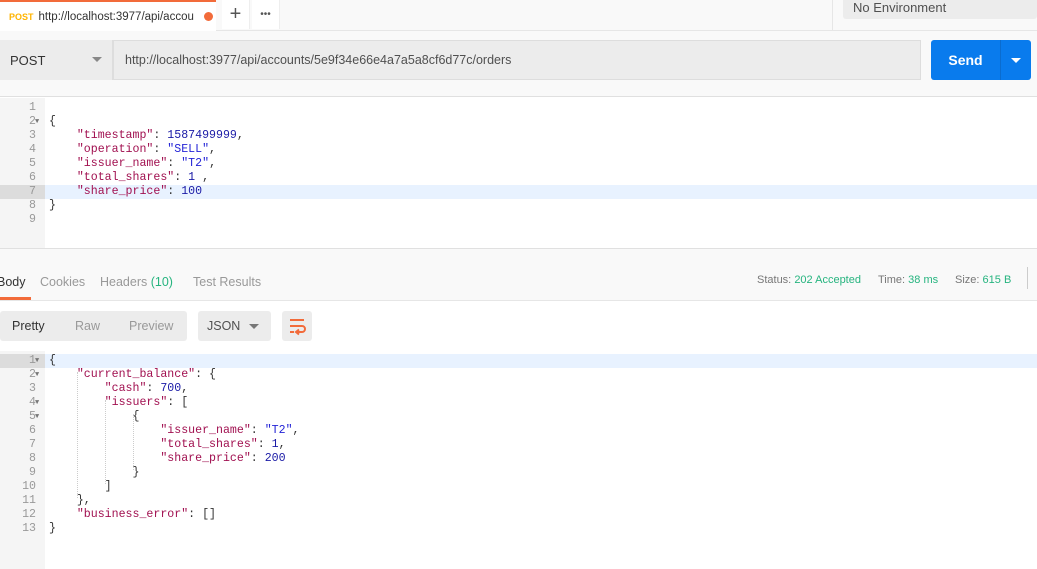  I want to click on line-number: 1, so click(32, 107).